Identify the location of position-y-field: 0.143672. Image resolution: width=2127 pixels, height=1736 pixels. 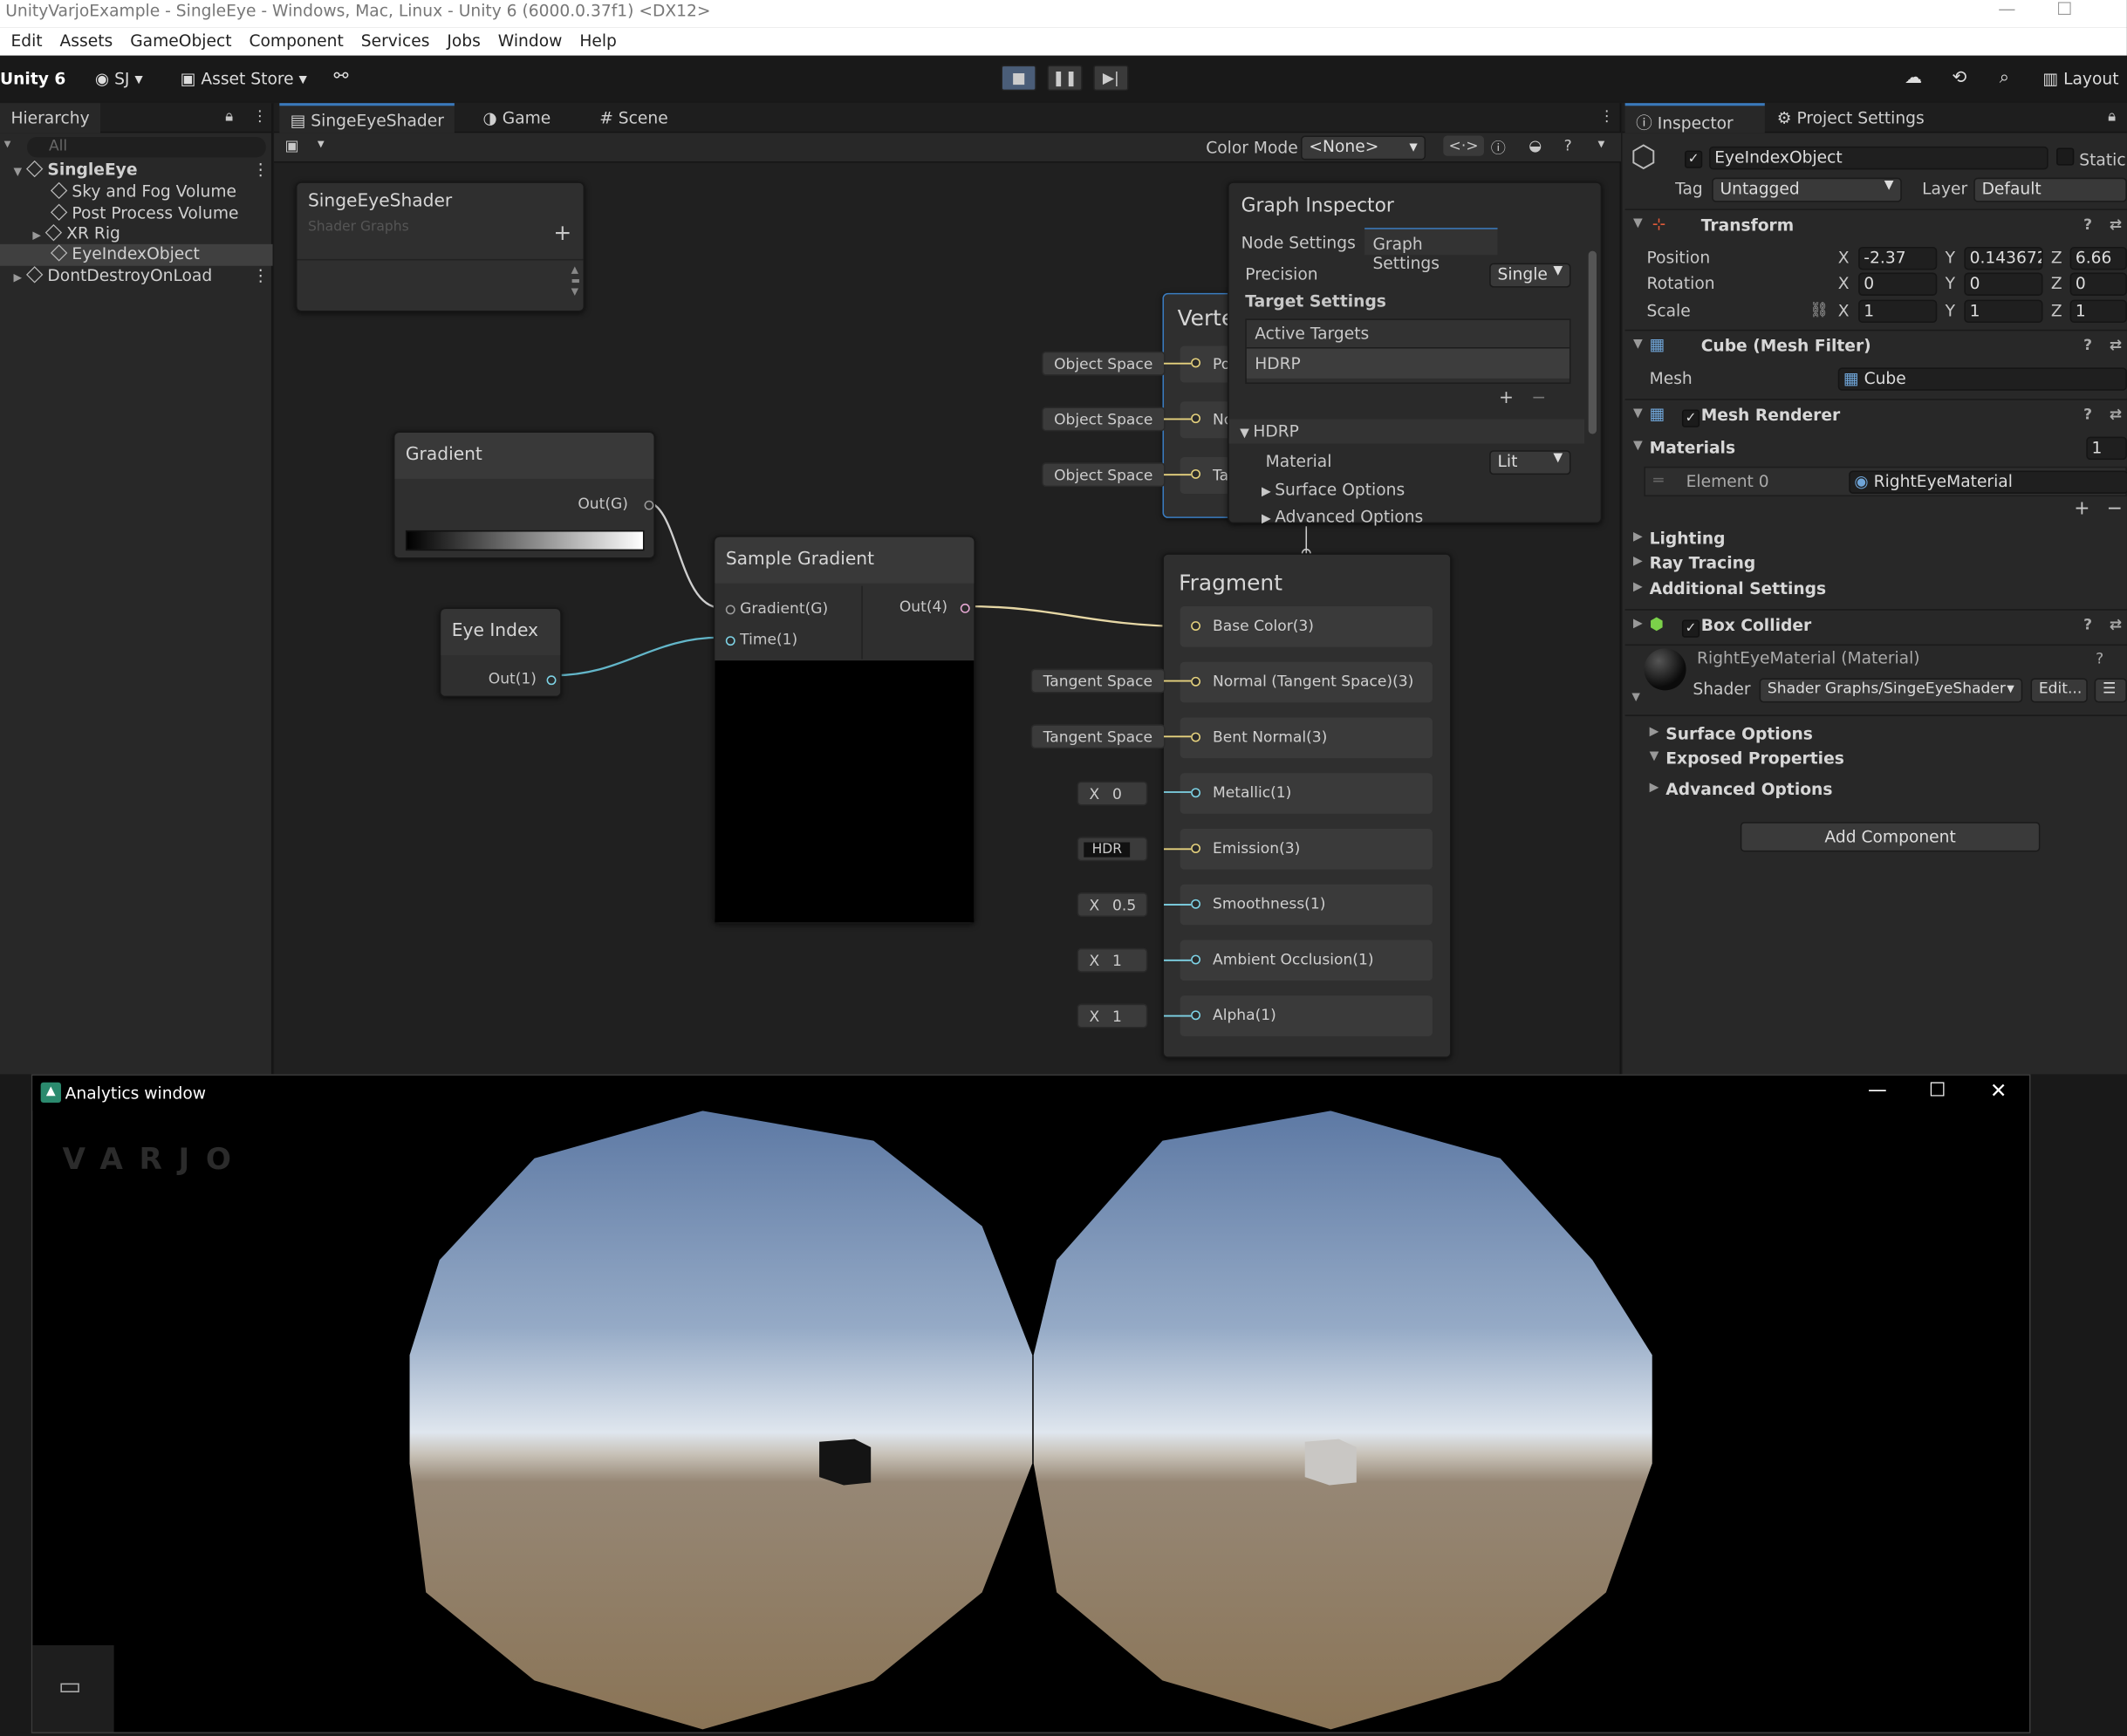
(2003, 258).